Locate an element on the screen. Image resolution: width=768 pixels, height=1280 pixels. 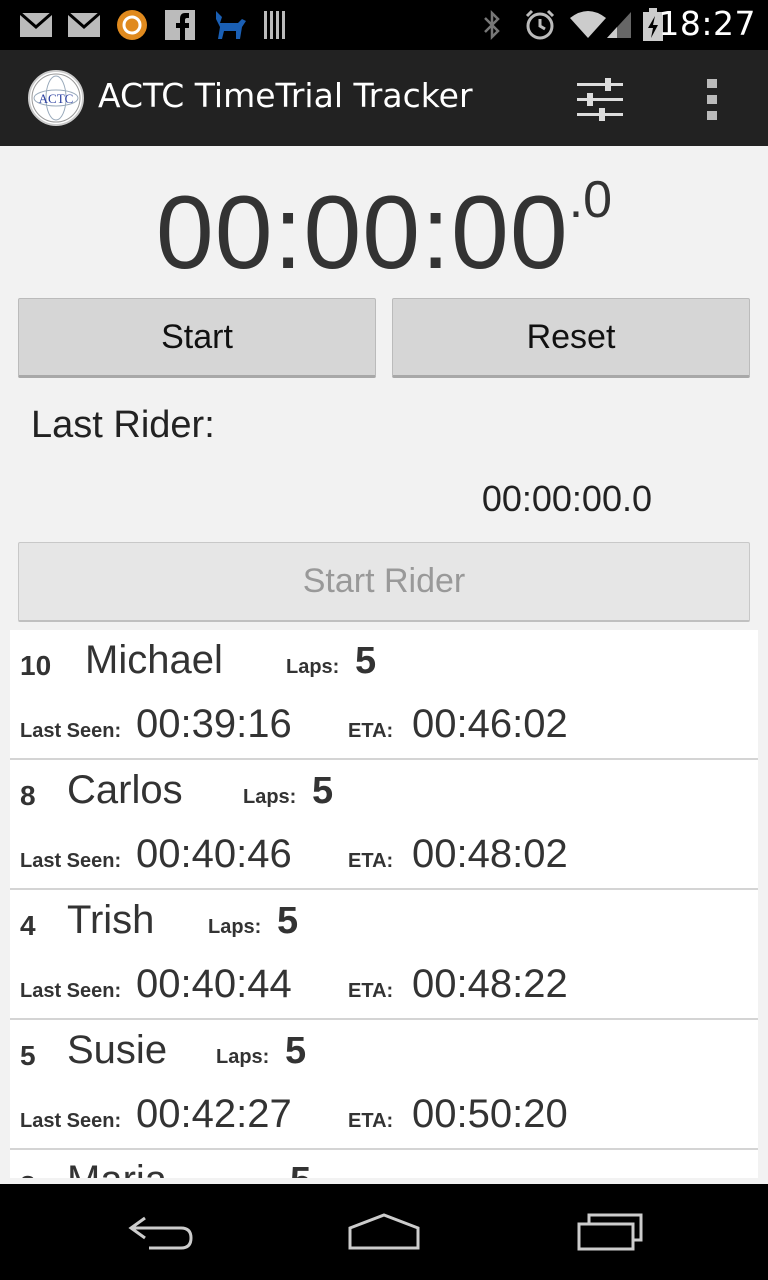
alarm-icon is located at coordinates (540, 25).